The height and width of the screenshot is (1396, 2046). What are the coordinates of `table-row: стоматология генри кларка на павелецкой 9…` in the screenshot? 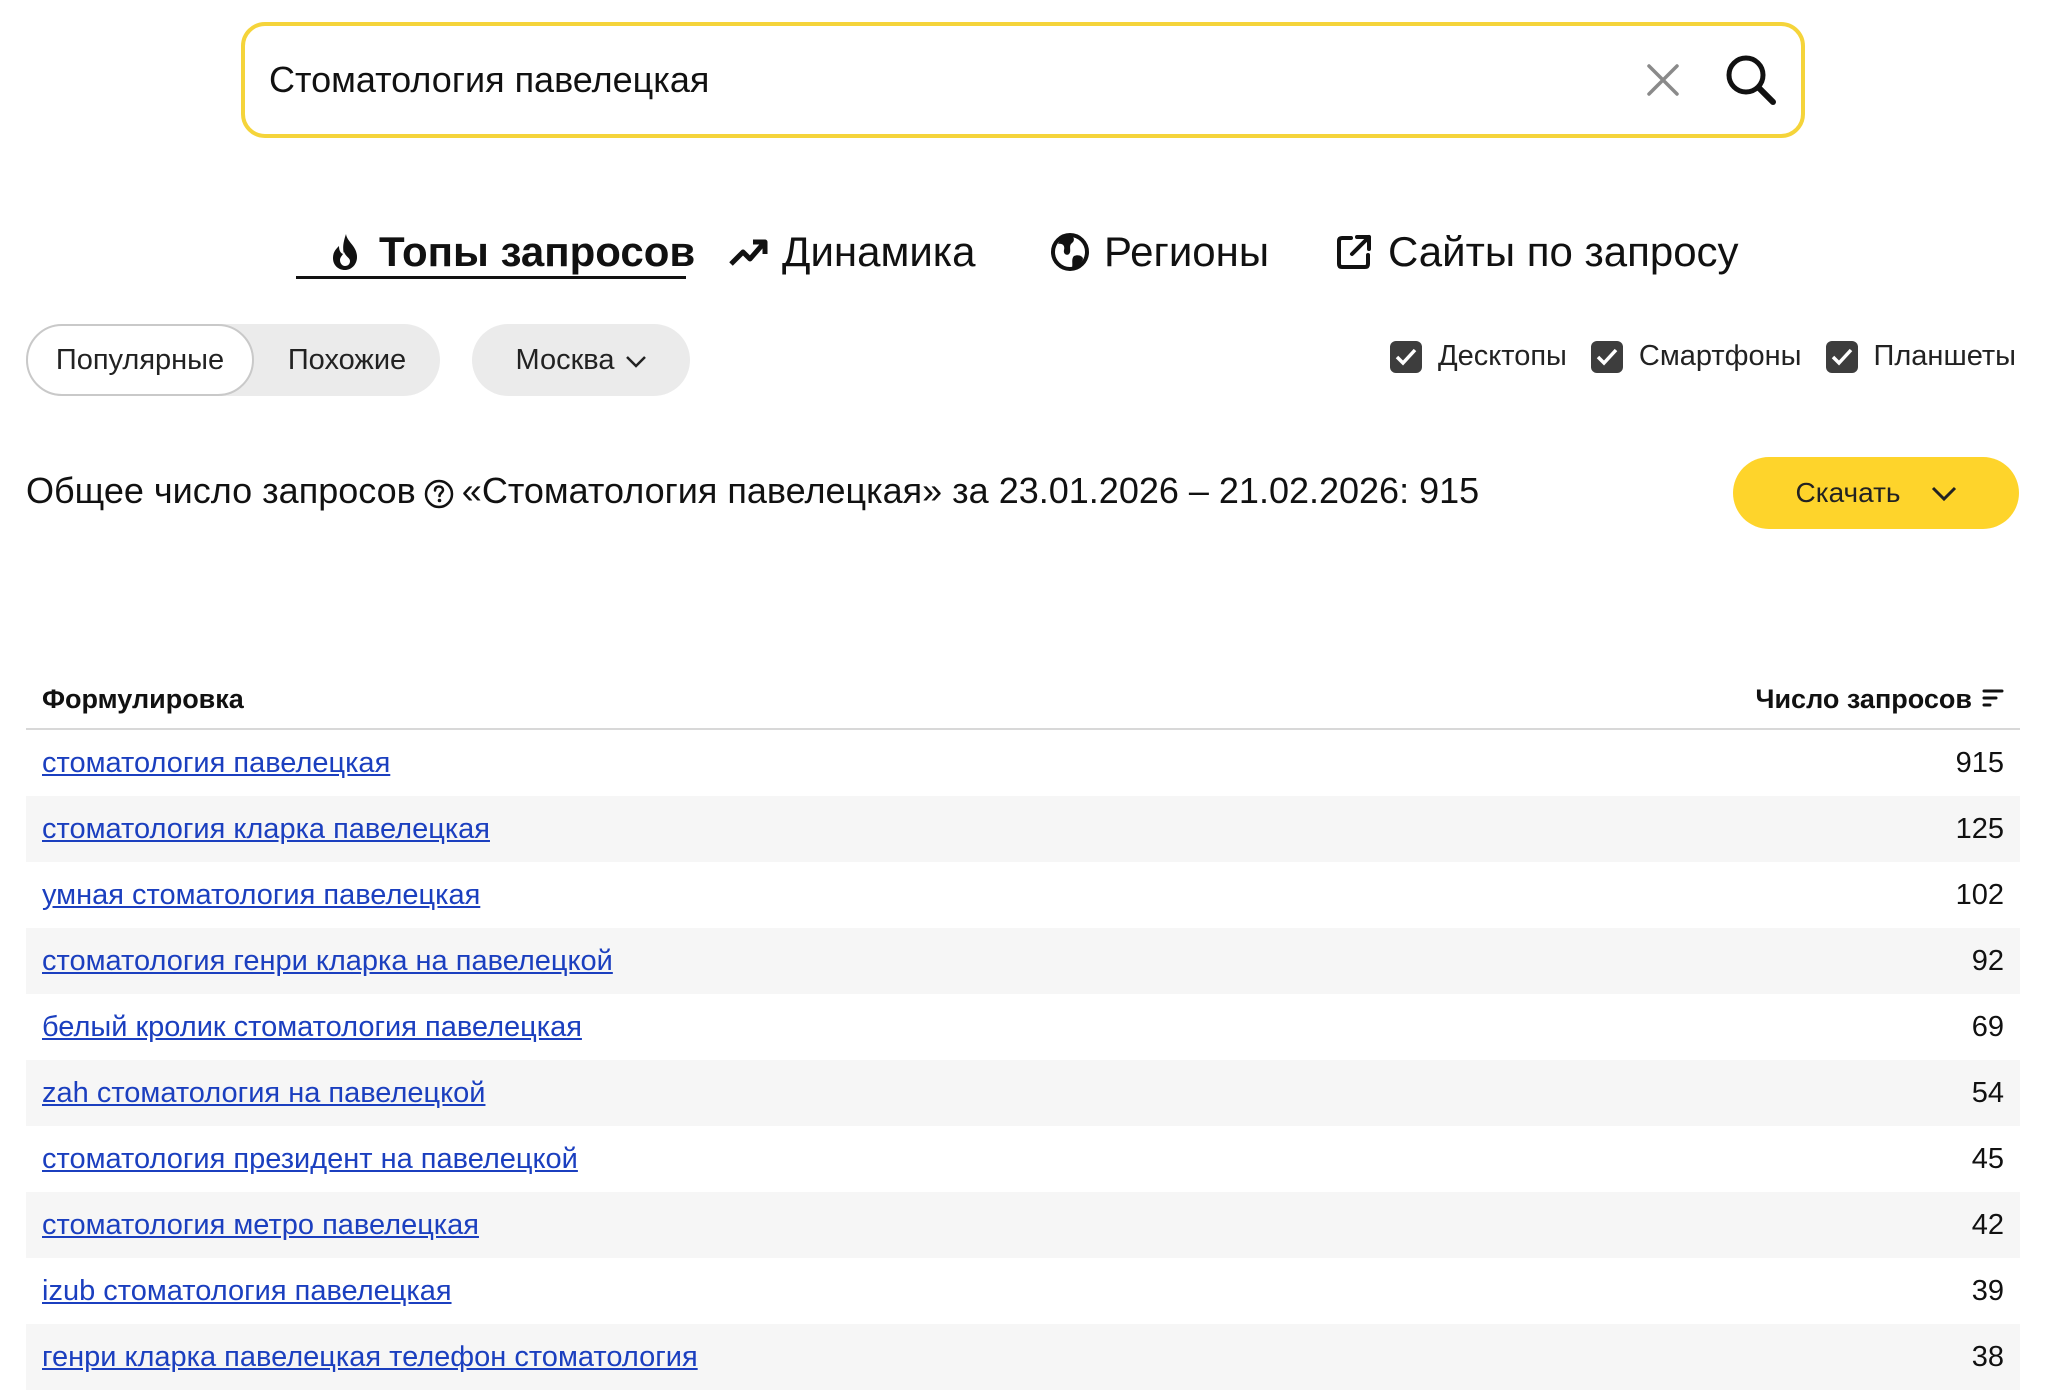 It's located at (1023, 961).